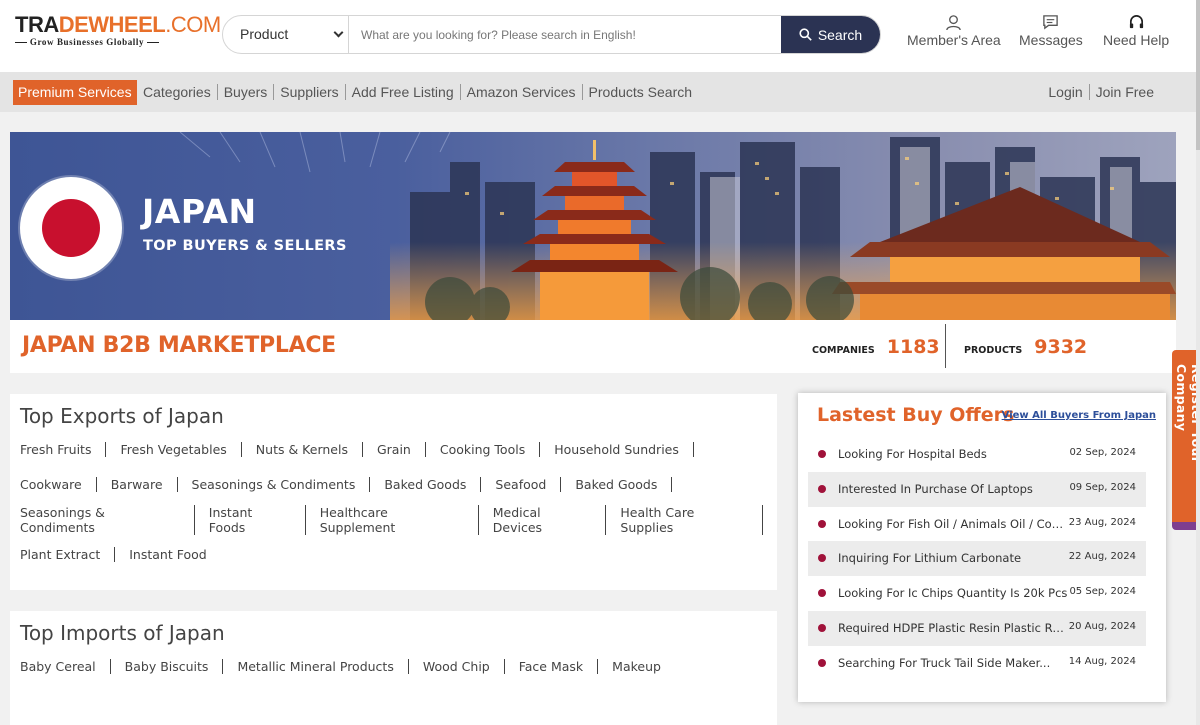  I want to click on join-free-link: Join Free, so click(1125, 92).